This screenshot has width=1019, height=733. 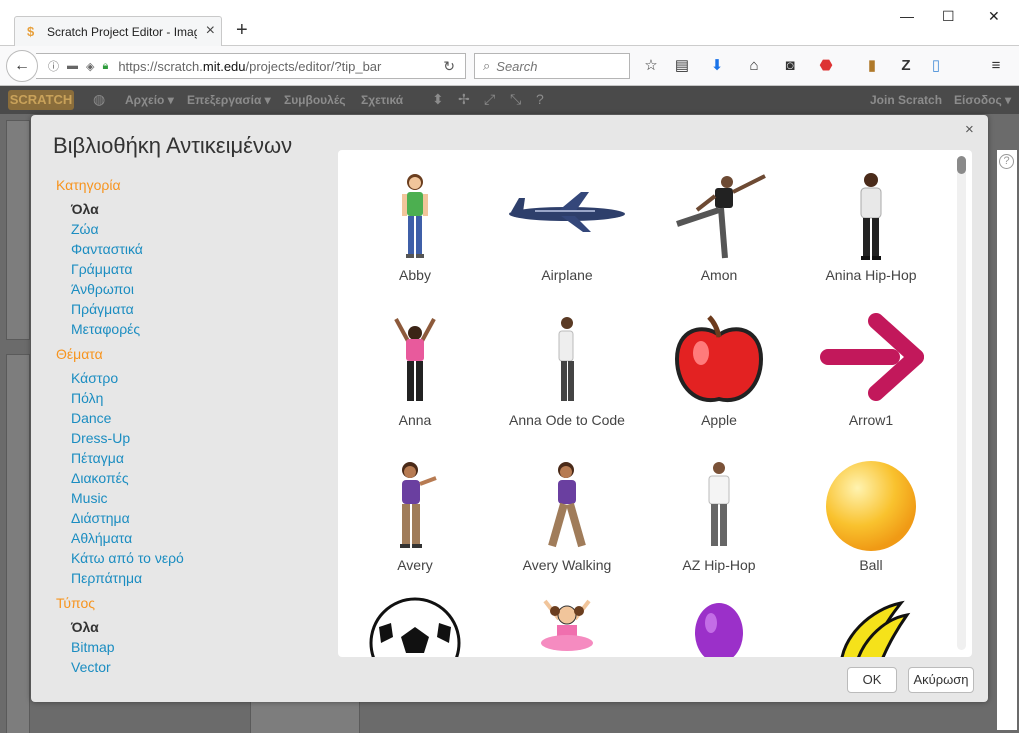 I want to click on theme-walking: Περπάτημα, so click(x=186, y=578).